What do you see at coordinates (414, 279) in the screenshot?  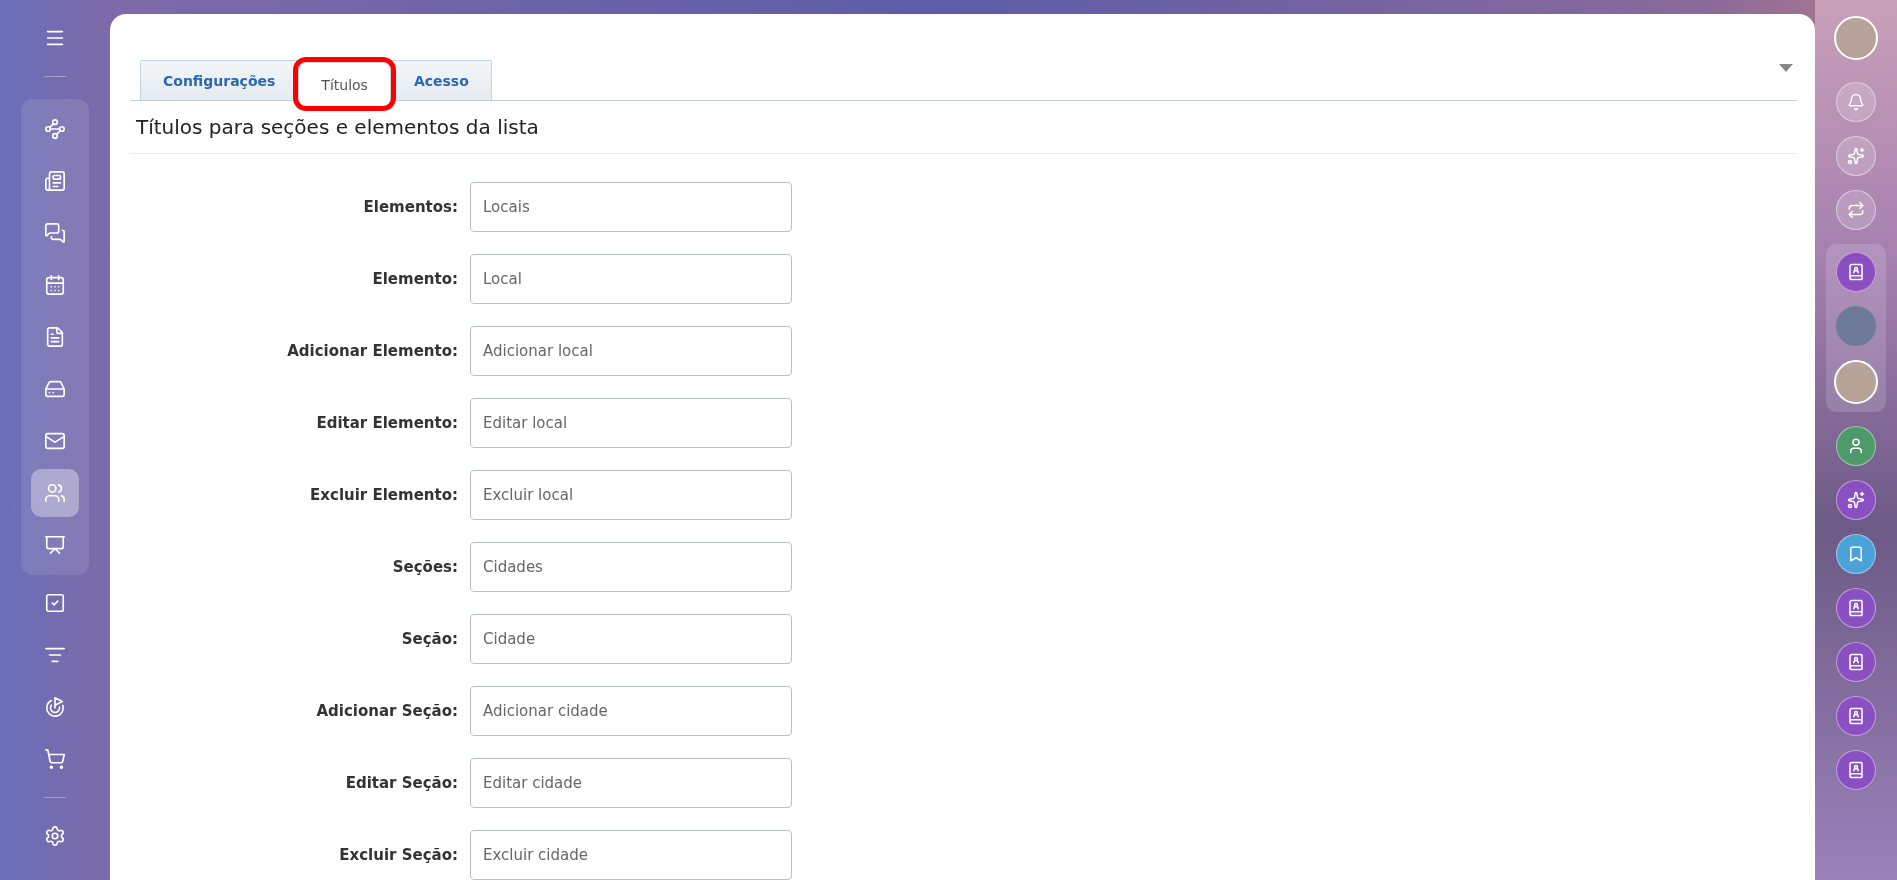 I see `field-label: Elemento:` at bounding box center [414, 279].